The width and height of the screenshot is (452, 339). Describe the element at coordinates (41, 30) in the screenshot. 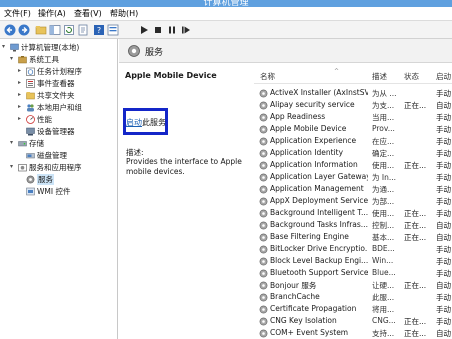

I see `up-folder-icon` at that location.